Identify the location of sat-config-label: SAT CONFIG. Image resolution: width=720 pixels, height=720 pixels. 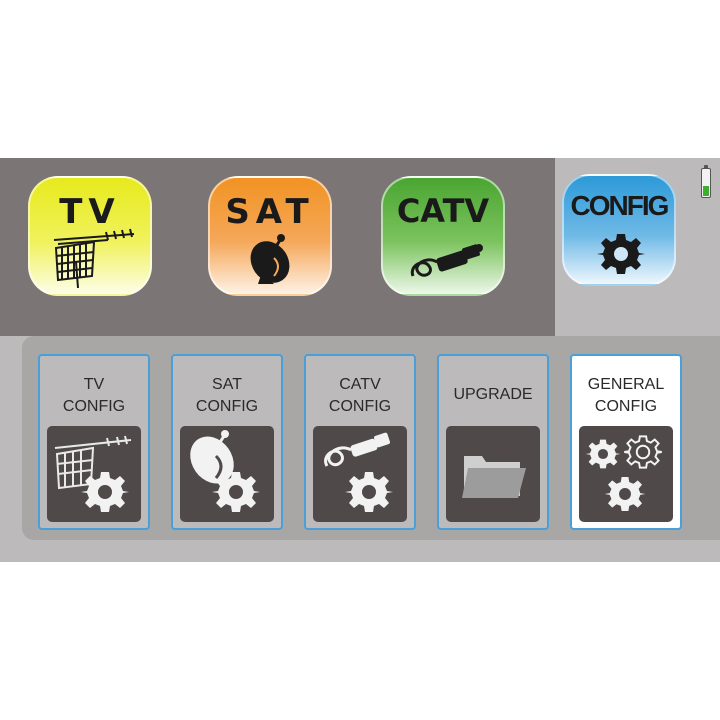
(227, 395).